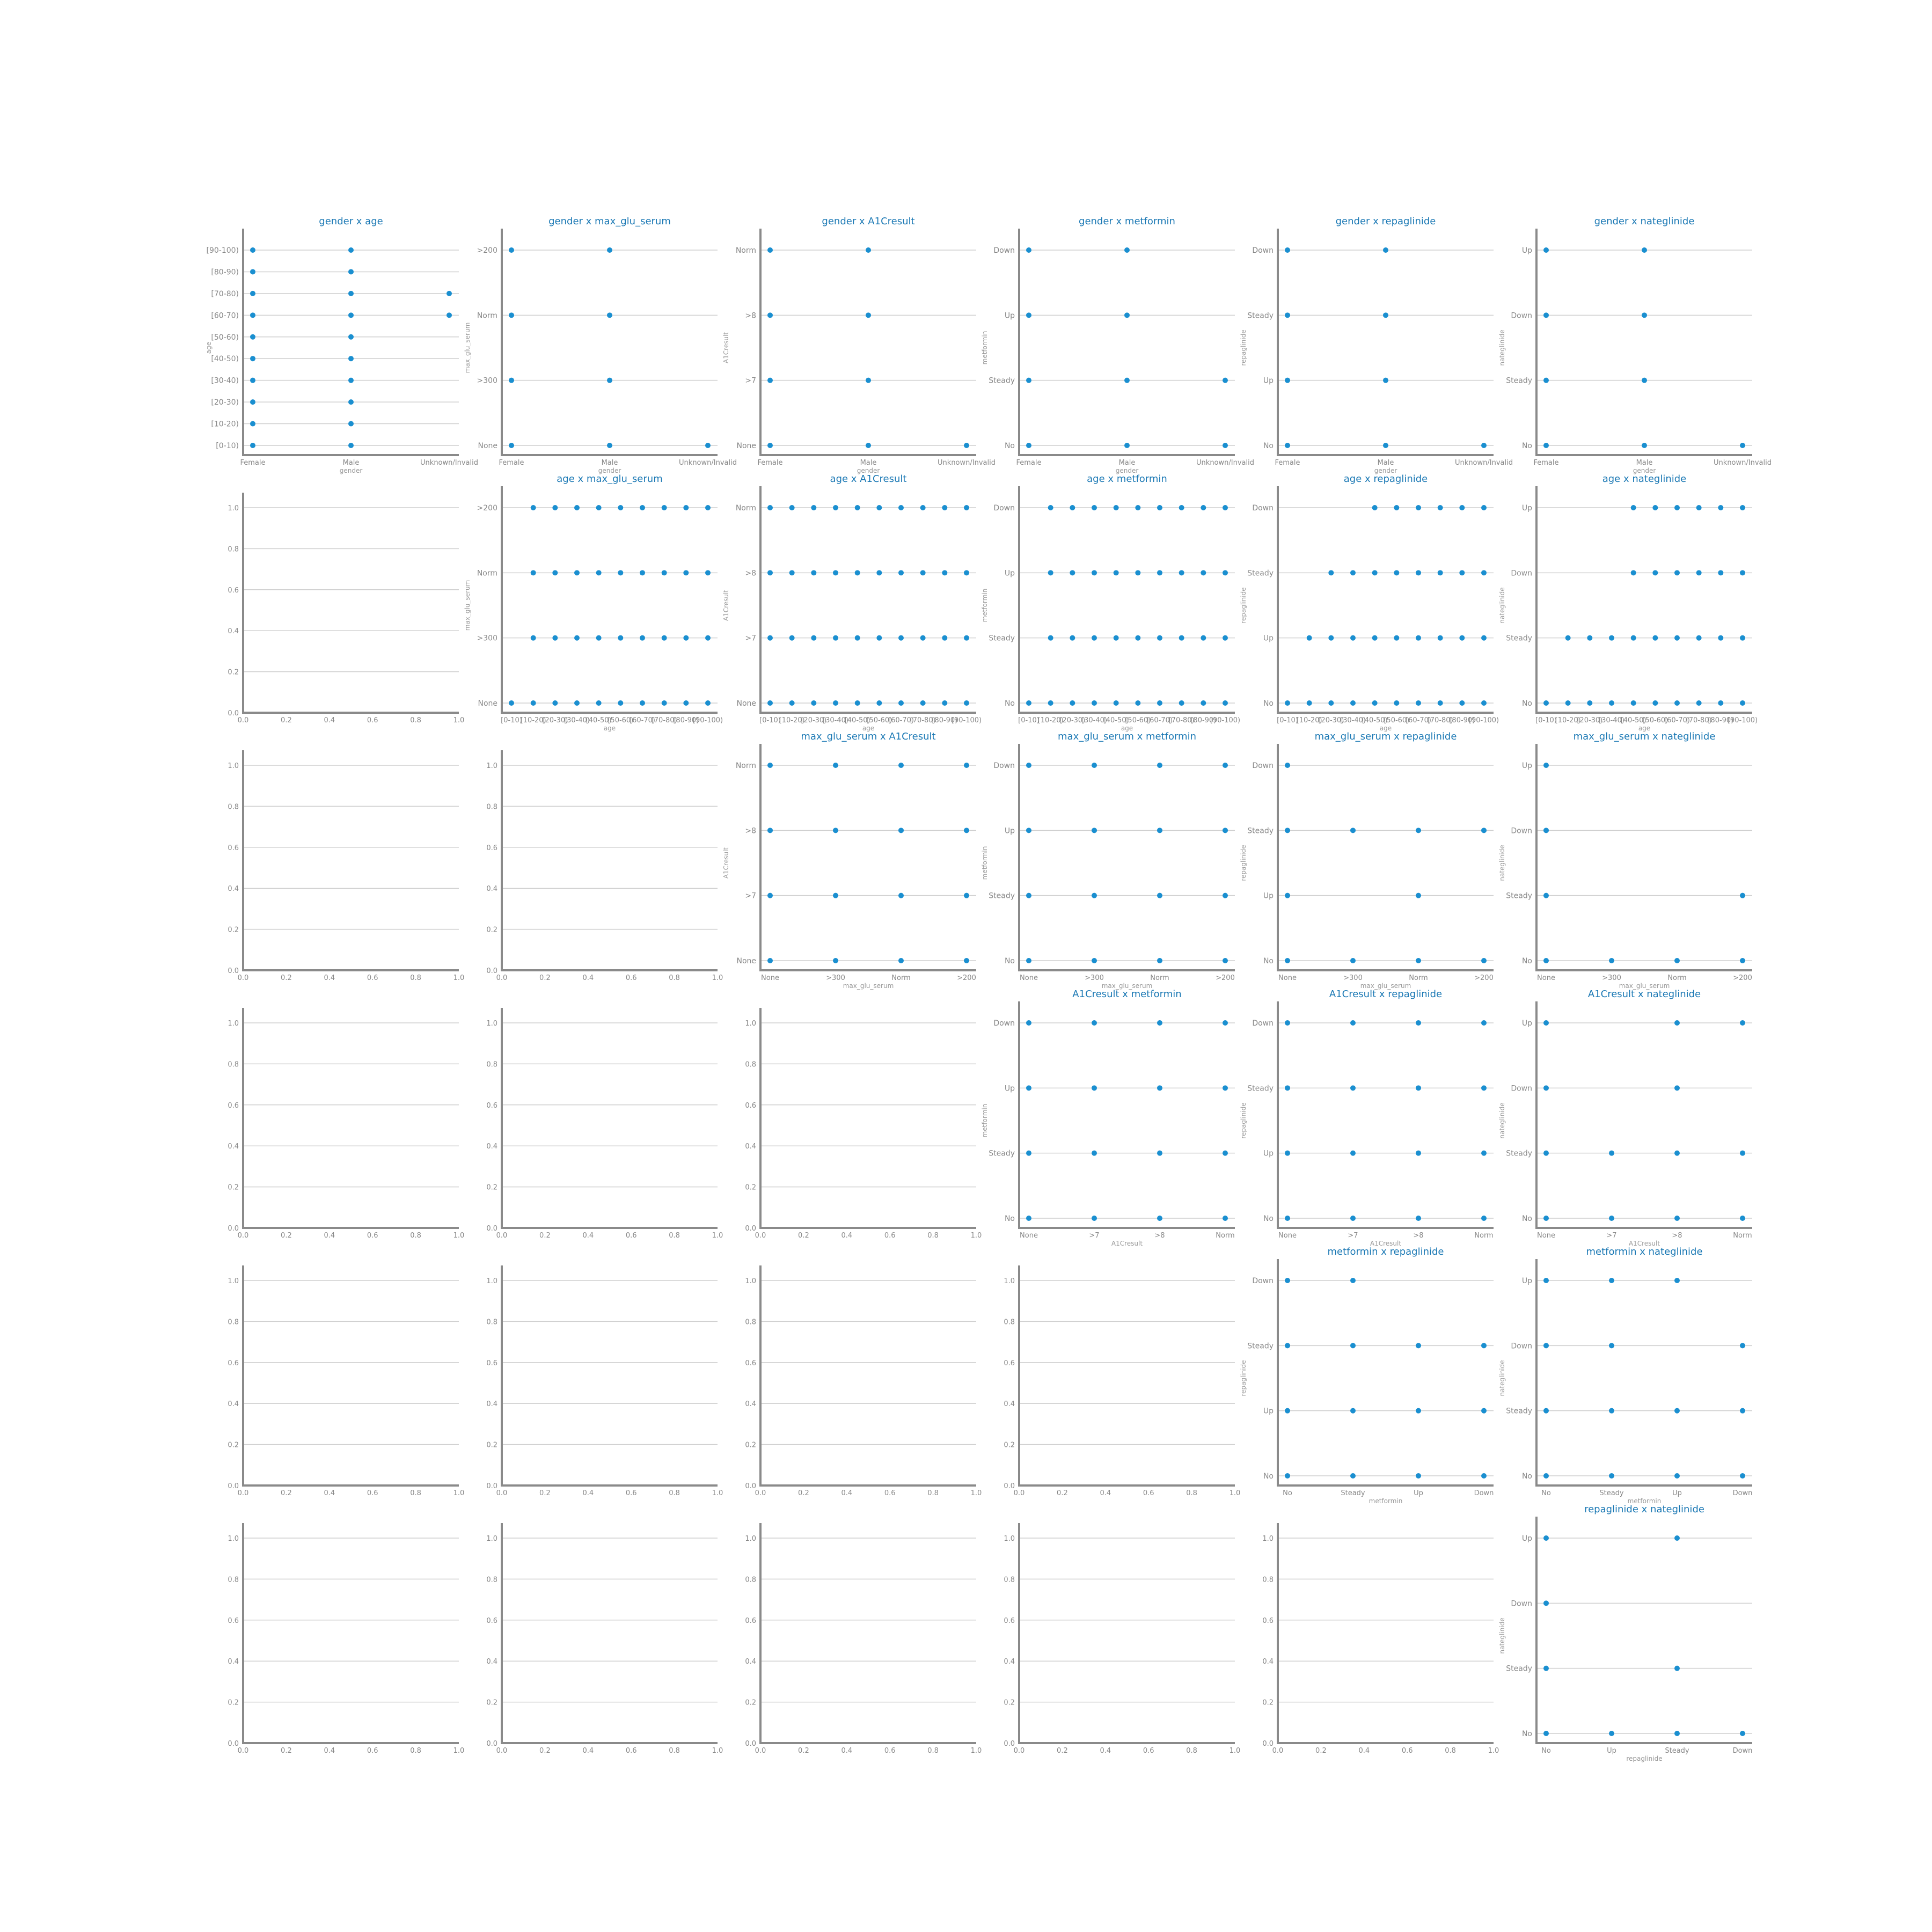 The height and width of the screenshot is (1932, 1932). I want to click on x-tick-label: No, so click(1546, 1751).